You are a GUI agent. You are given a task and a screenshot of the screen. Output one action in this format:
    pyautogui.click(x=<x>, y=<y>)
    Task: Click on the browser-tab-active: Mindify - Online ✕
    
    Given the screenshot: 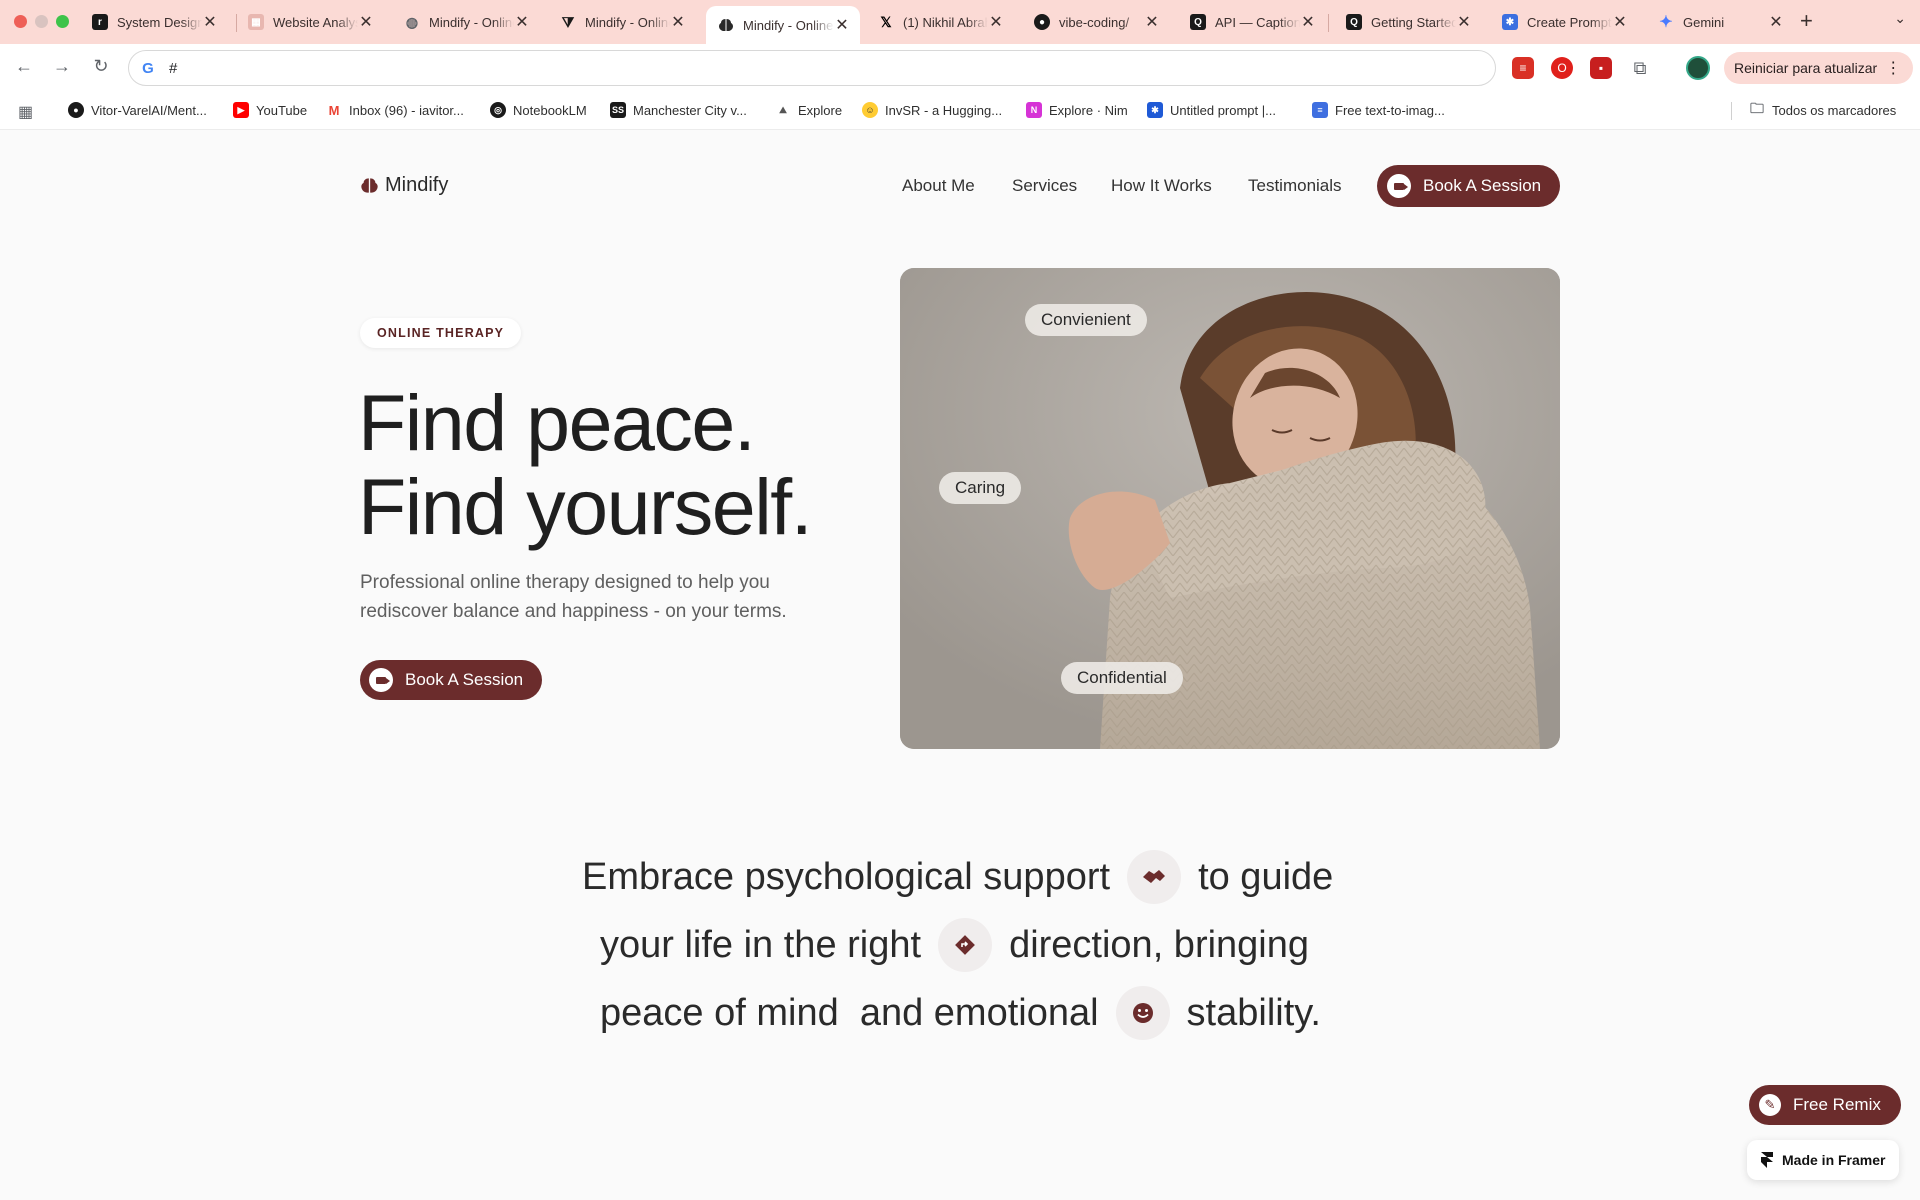 What is the action you would take?
    pyautogui.click(x=783, y=25)
    